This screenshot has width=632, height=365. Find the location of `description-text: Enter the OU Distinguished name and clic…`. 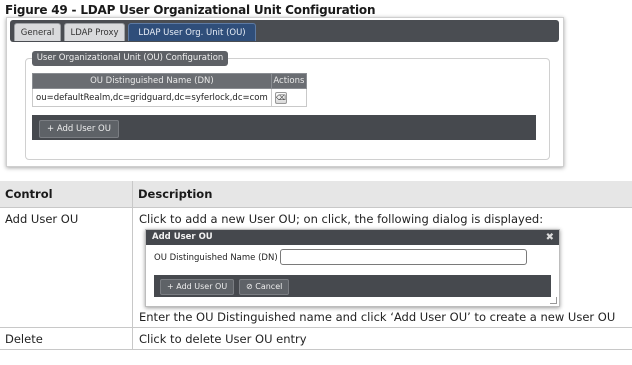

description-text: Enter the OU Distinguished name and clic… is located at coordinates (377, 317).